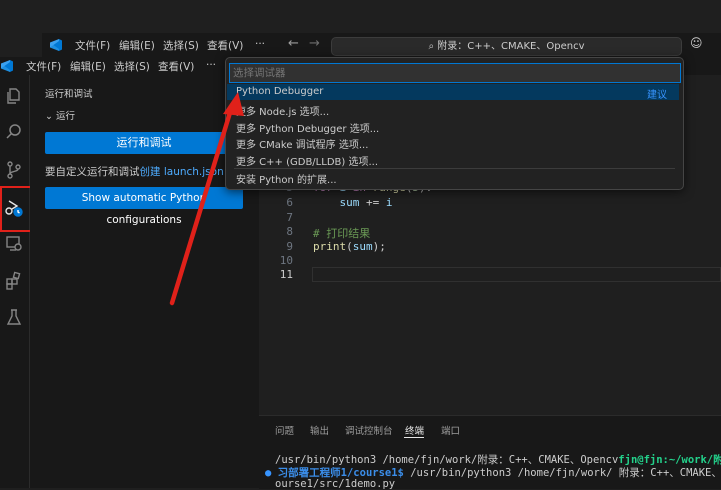 The width and height of the screenshot is (721, 490). I want to click on remote-explorer-icon, so click(14, 244).